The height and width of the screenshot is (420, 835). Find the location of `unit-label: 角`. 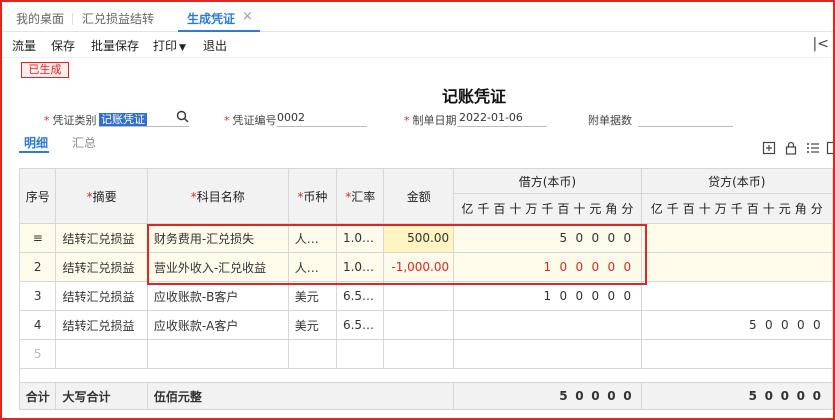

unit-label: 角 is located at coordinates (611, 209).